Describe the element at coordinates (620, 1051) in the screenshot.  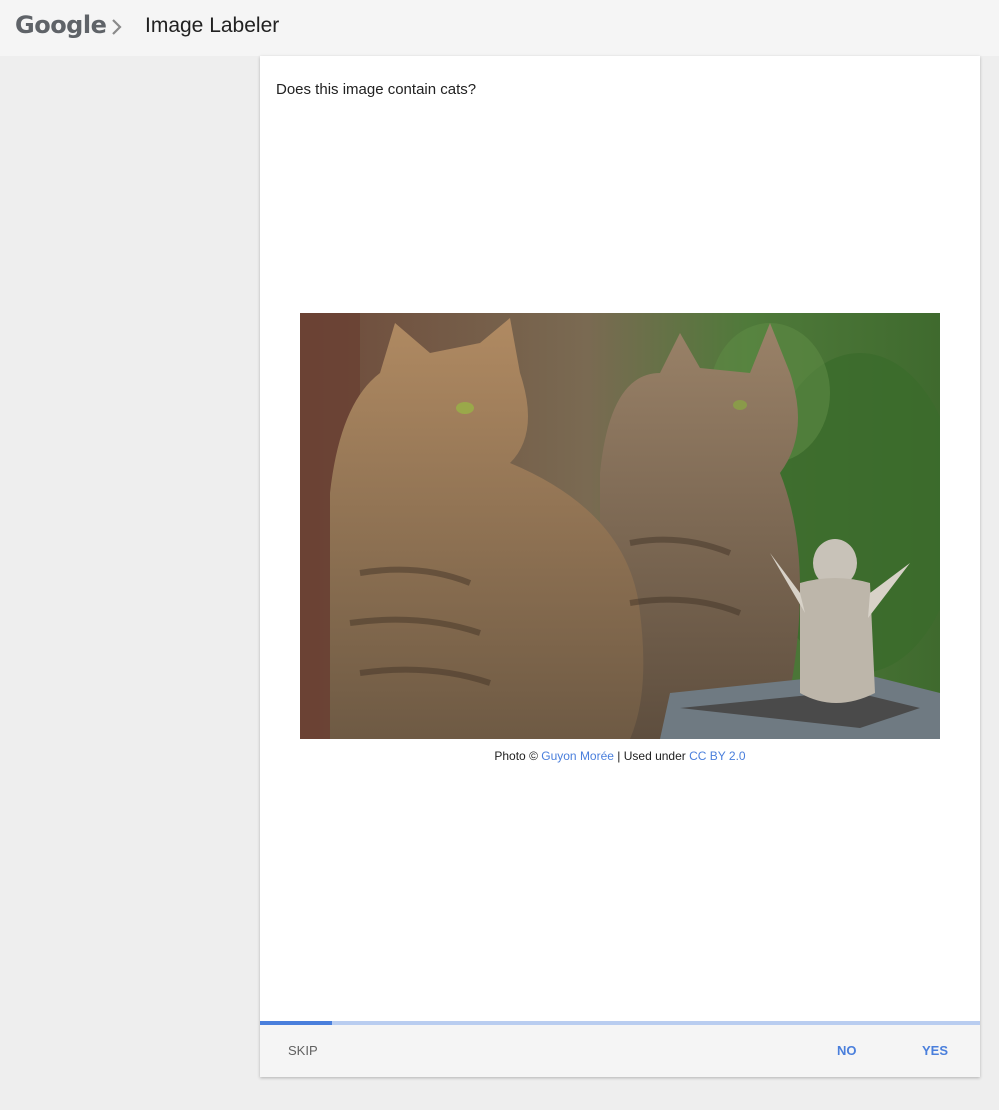
I see `action-bar: SKIP NO YES` at that location.